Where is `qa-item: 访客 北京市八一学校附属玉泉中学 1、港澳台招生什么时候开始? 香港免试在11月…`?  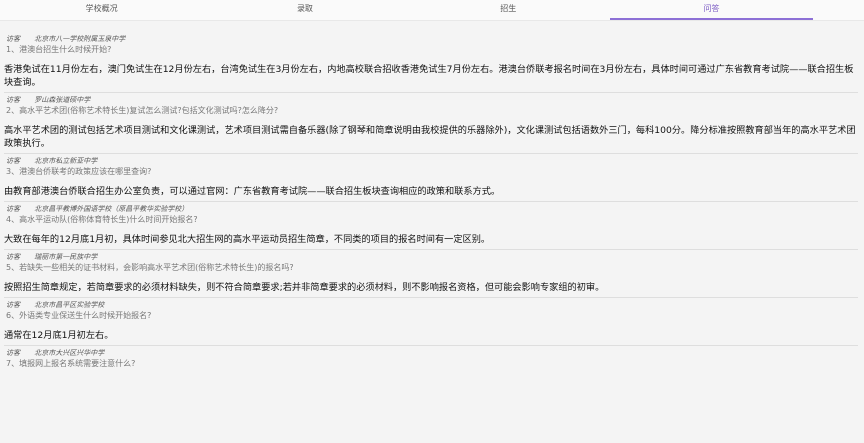
qa-item: 访客 北京市八一学校附属玉泉中学 1、港澳台招生什么时候开始? 香港免试在11月… is located at coordinates (431, 62).